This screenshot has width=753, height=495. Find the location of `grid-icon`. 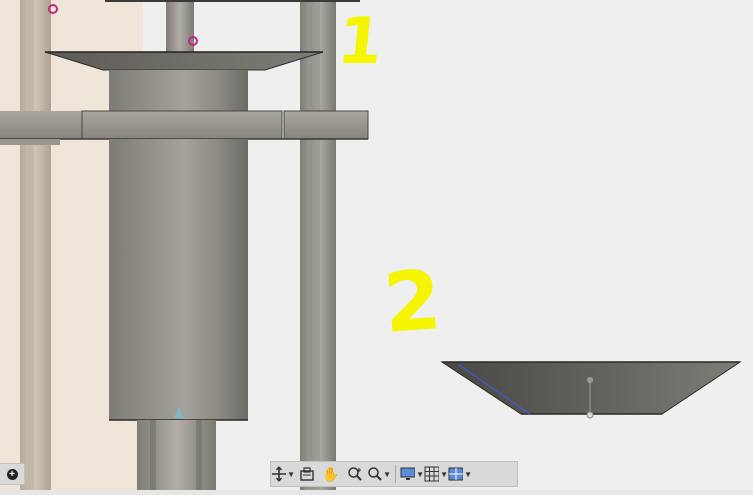

grid-icon is located at coordinates (432, 474).